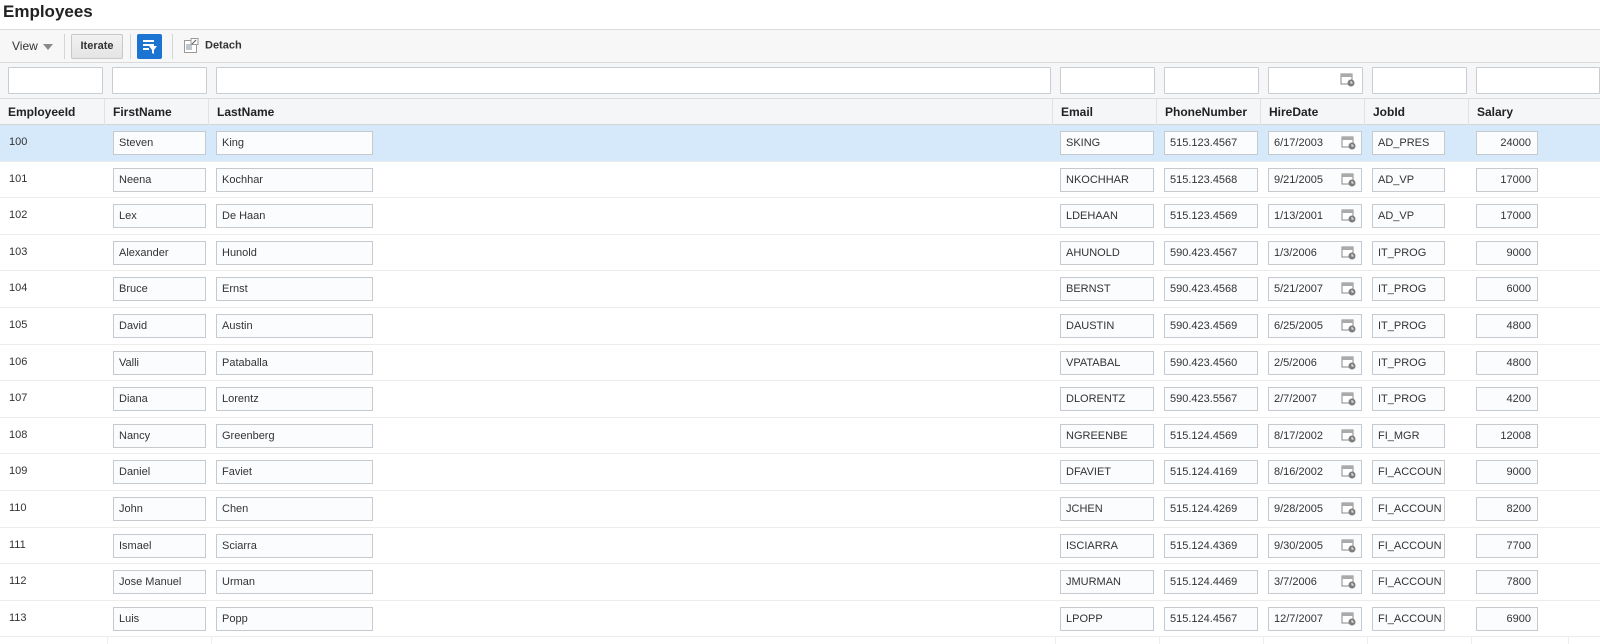  Describe the element at coordinates (1315, 472) in the screenshot. I see `hiredate-field: 8/16/2002` at that location.